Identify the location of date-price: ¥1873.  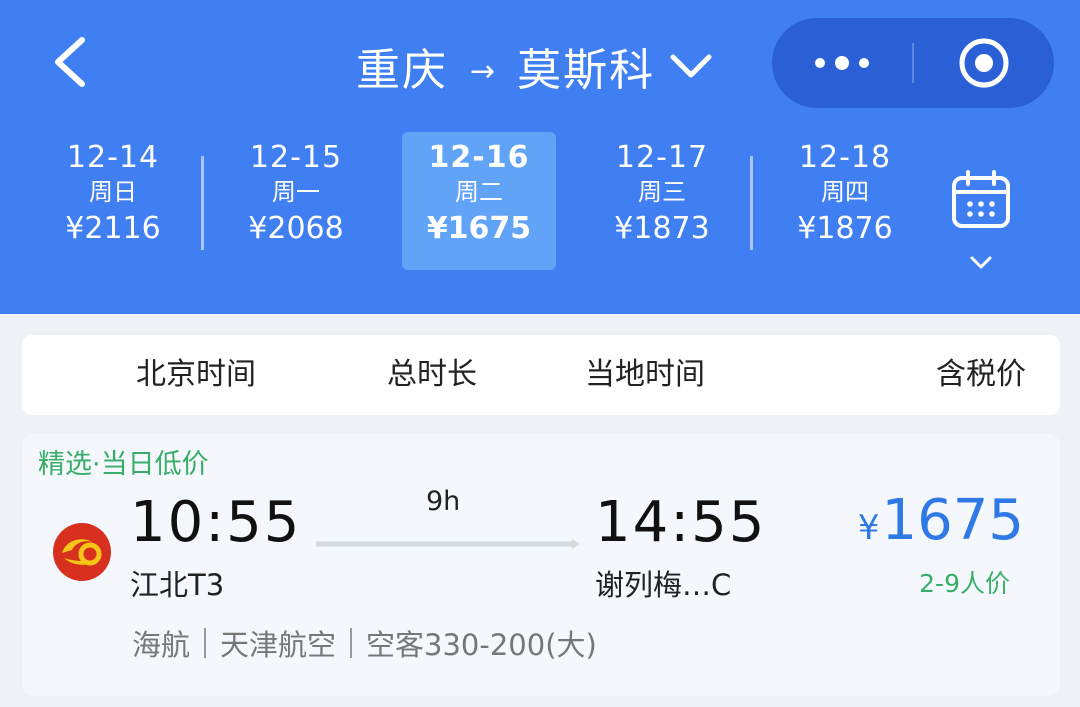
(662, 228).